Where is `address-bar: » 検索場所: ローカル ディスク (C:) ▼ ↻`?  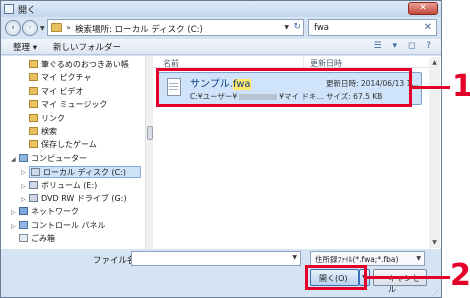 address-bar: » 検索場所: ローカル ディスク (C:) ▼ ↻ is located at coordinates (175, 27).